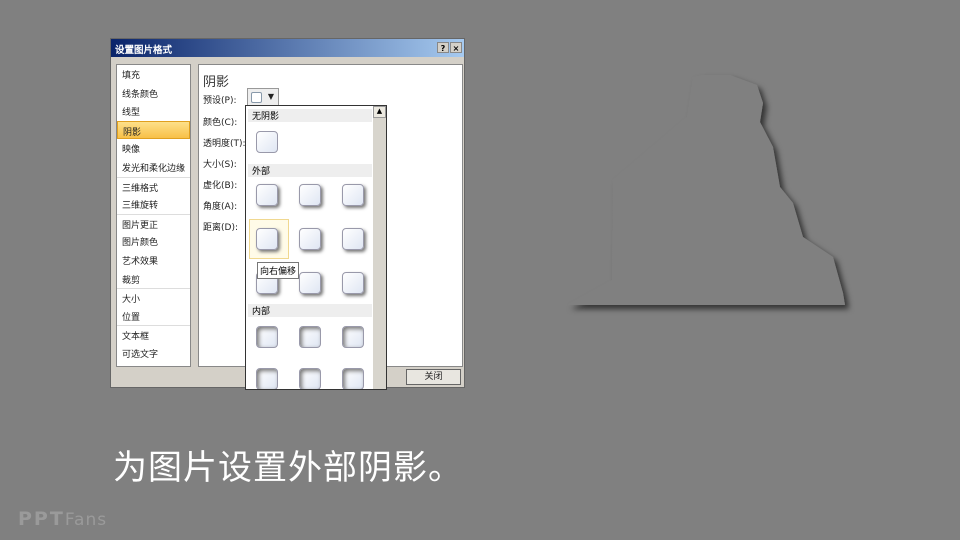  I want to click on tooltip: 向右偏移, so click(278, 270).